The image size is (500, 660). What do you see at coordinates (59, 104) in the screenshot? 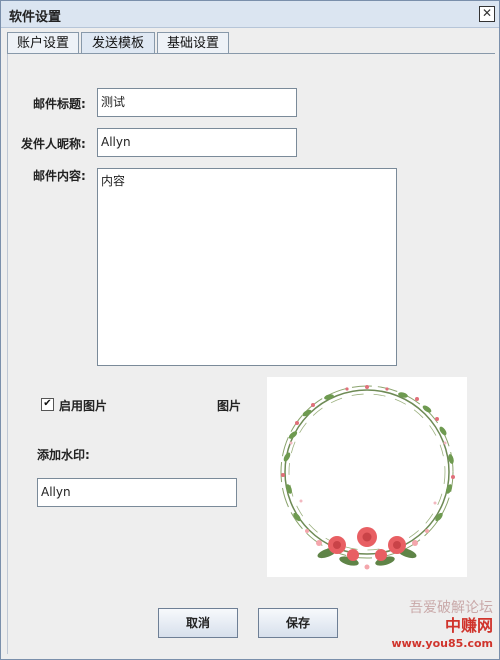
I see `subject-label: 邮件标题:` at bounding box center [59, 104].